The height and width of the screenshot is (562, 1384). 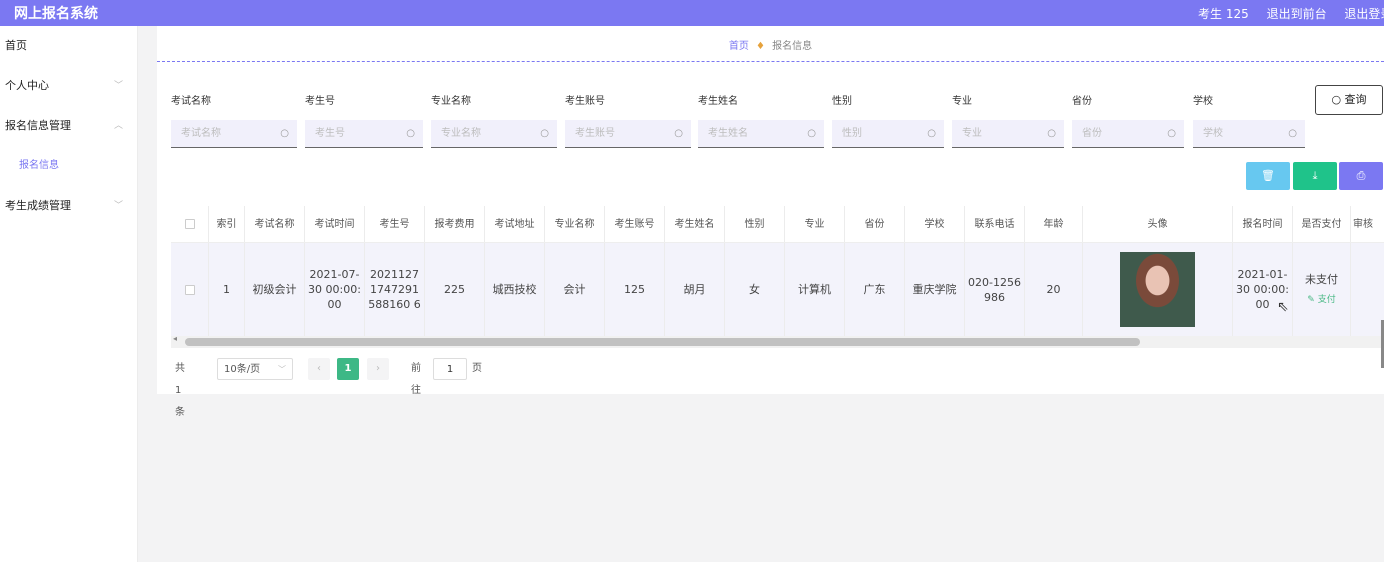 I want to click on placeholder: 考生号, so click(x=330, y=133).